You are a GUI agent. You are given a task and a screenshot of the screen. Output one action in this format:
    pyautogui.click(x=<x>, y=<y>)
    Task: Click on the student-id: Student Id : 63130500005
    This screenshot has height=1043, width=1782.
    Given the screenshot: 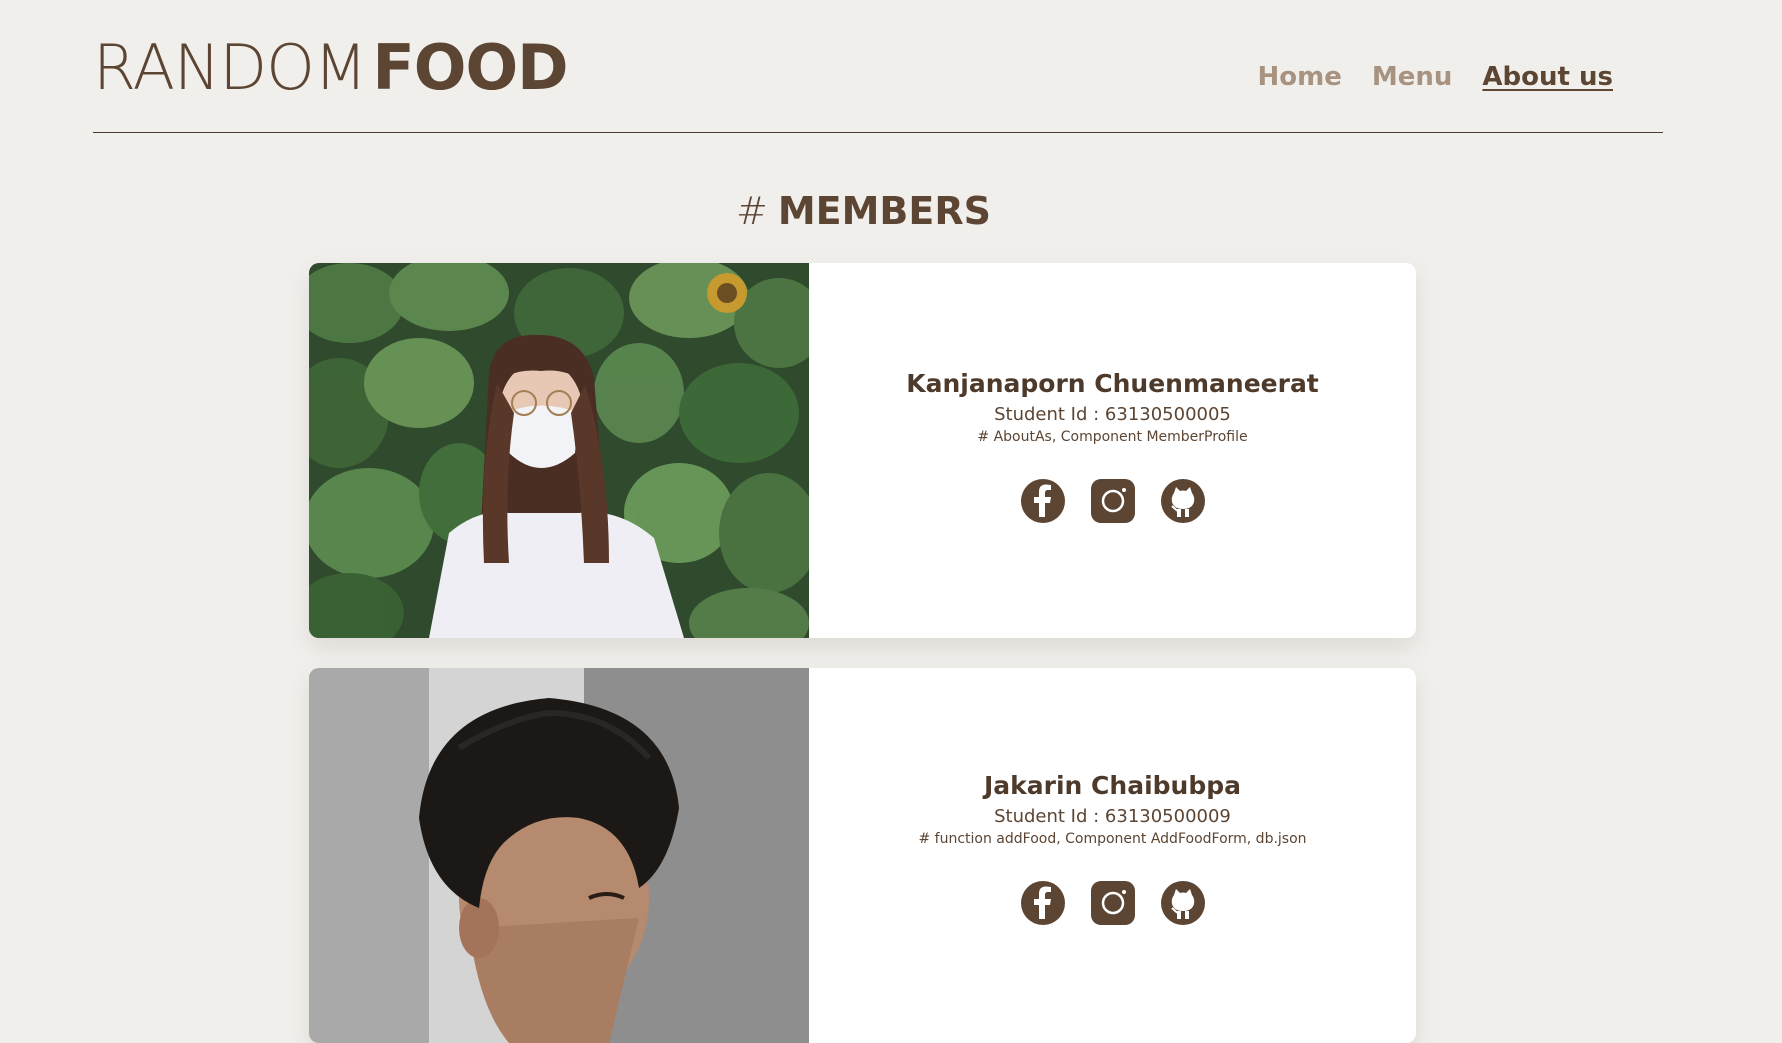 What is the action you would take?
    pyautogui.click(x=1112, y=414)
    